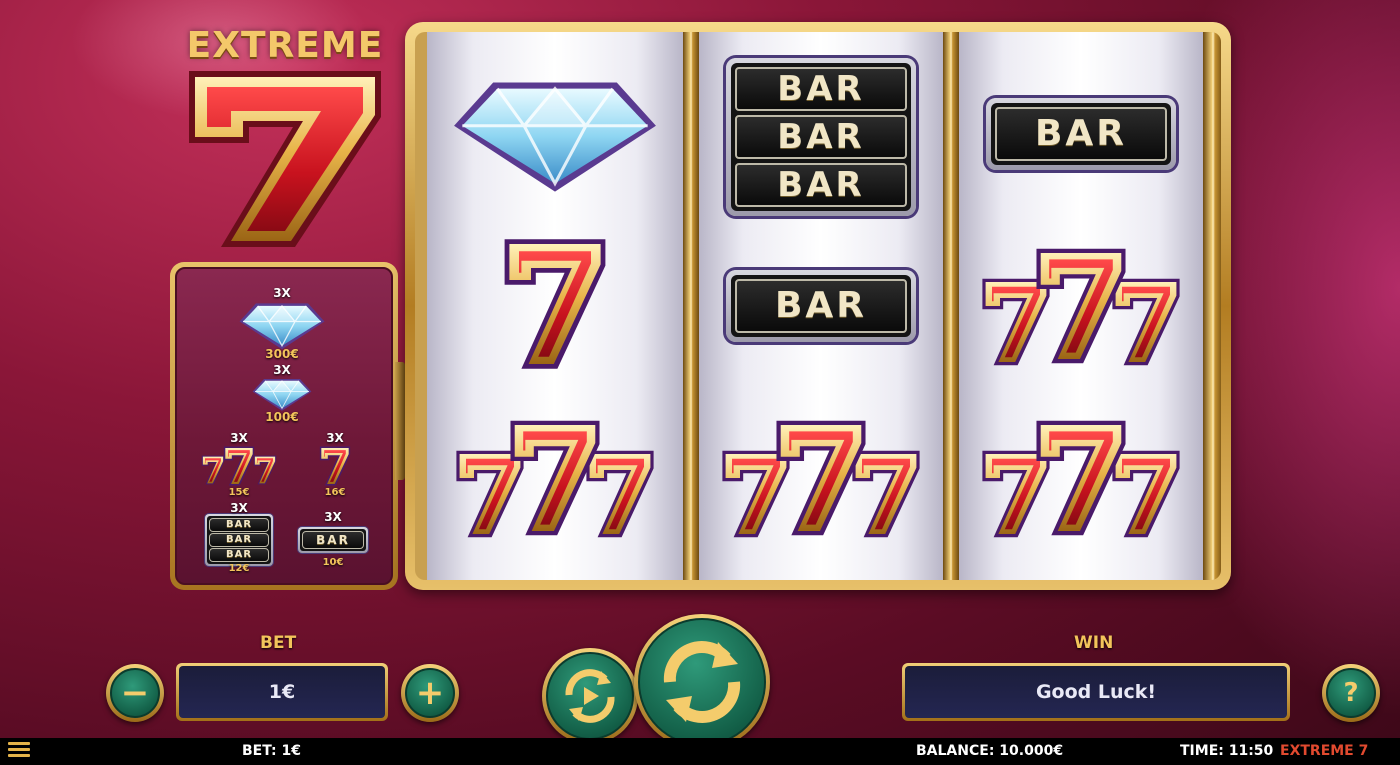  I want to click on paytable-payout: 100€, so click(282, 417).